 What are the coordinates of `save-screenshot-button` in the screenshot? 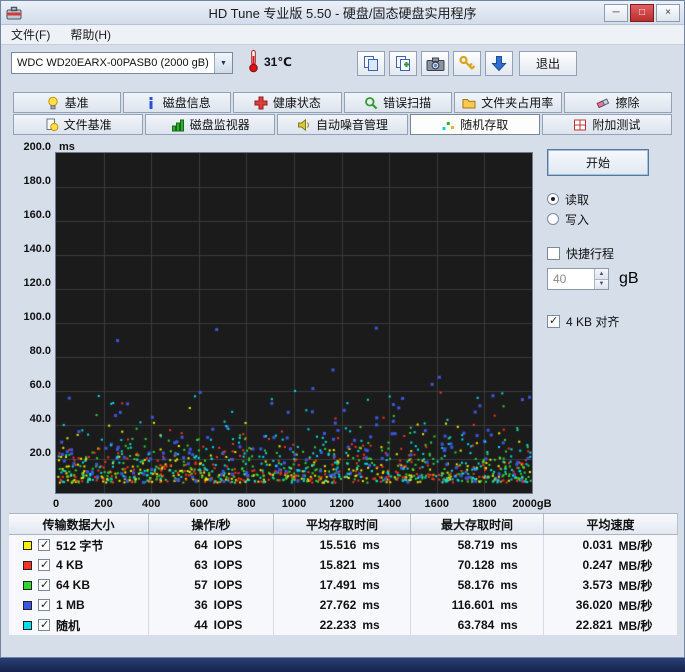 It's located at (435, 63).